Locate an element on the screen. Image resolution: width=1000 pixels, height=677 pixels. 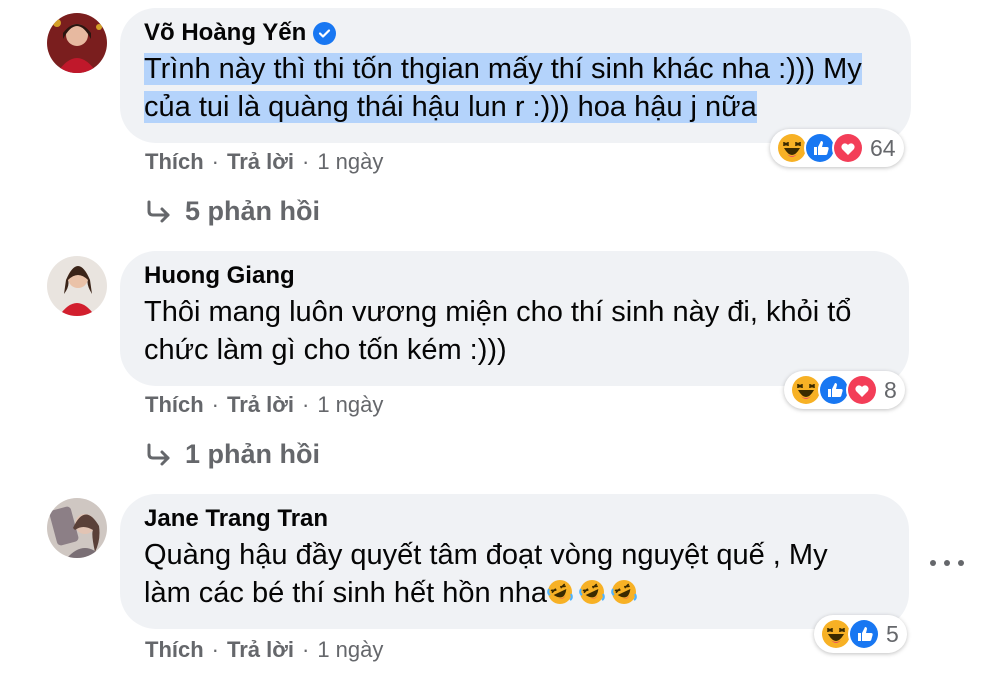
reaction-summary: 5 is located at coordinates (860, 634).